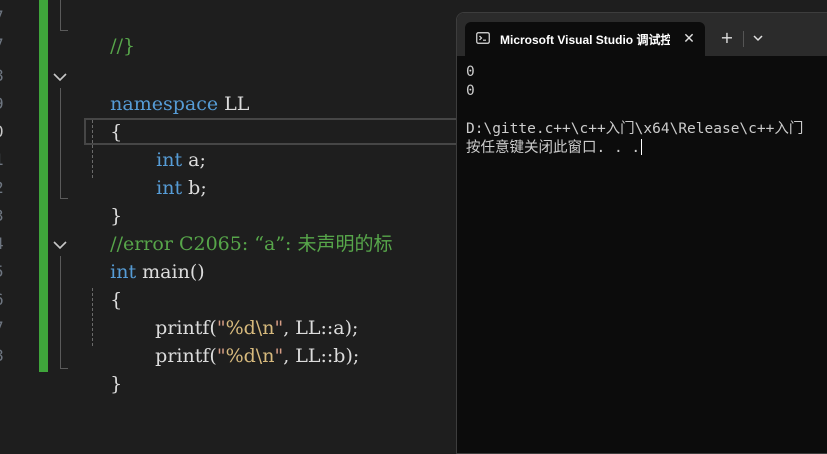 This screenshot has height=454, width=827. I want to click on code-line: printf("%d\n", LL::a);, so click(244, 312).